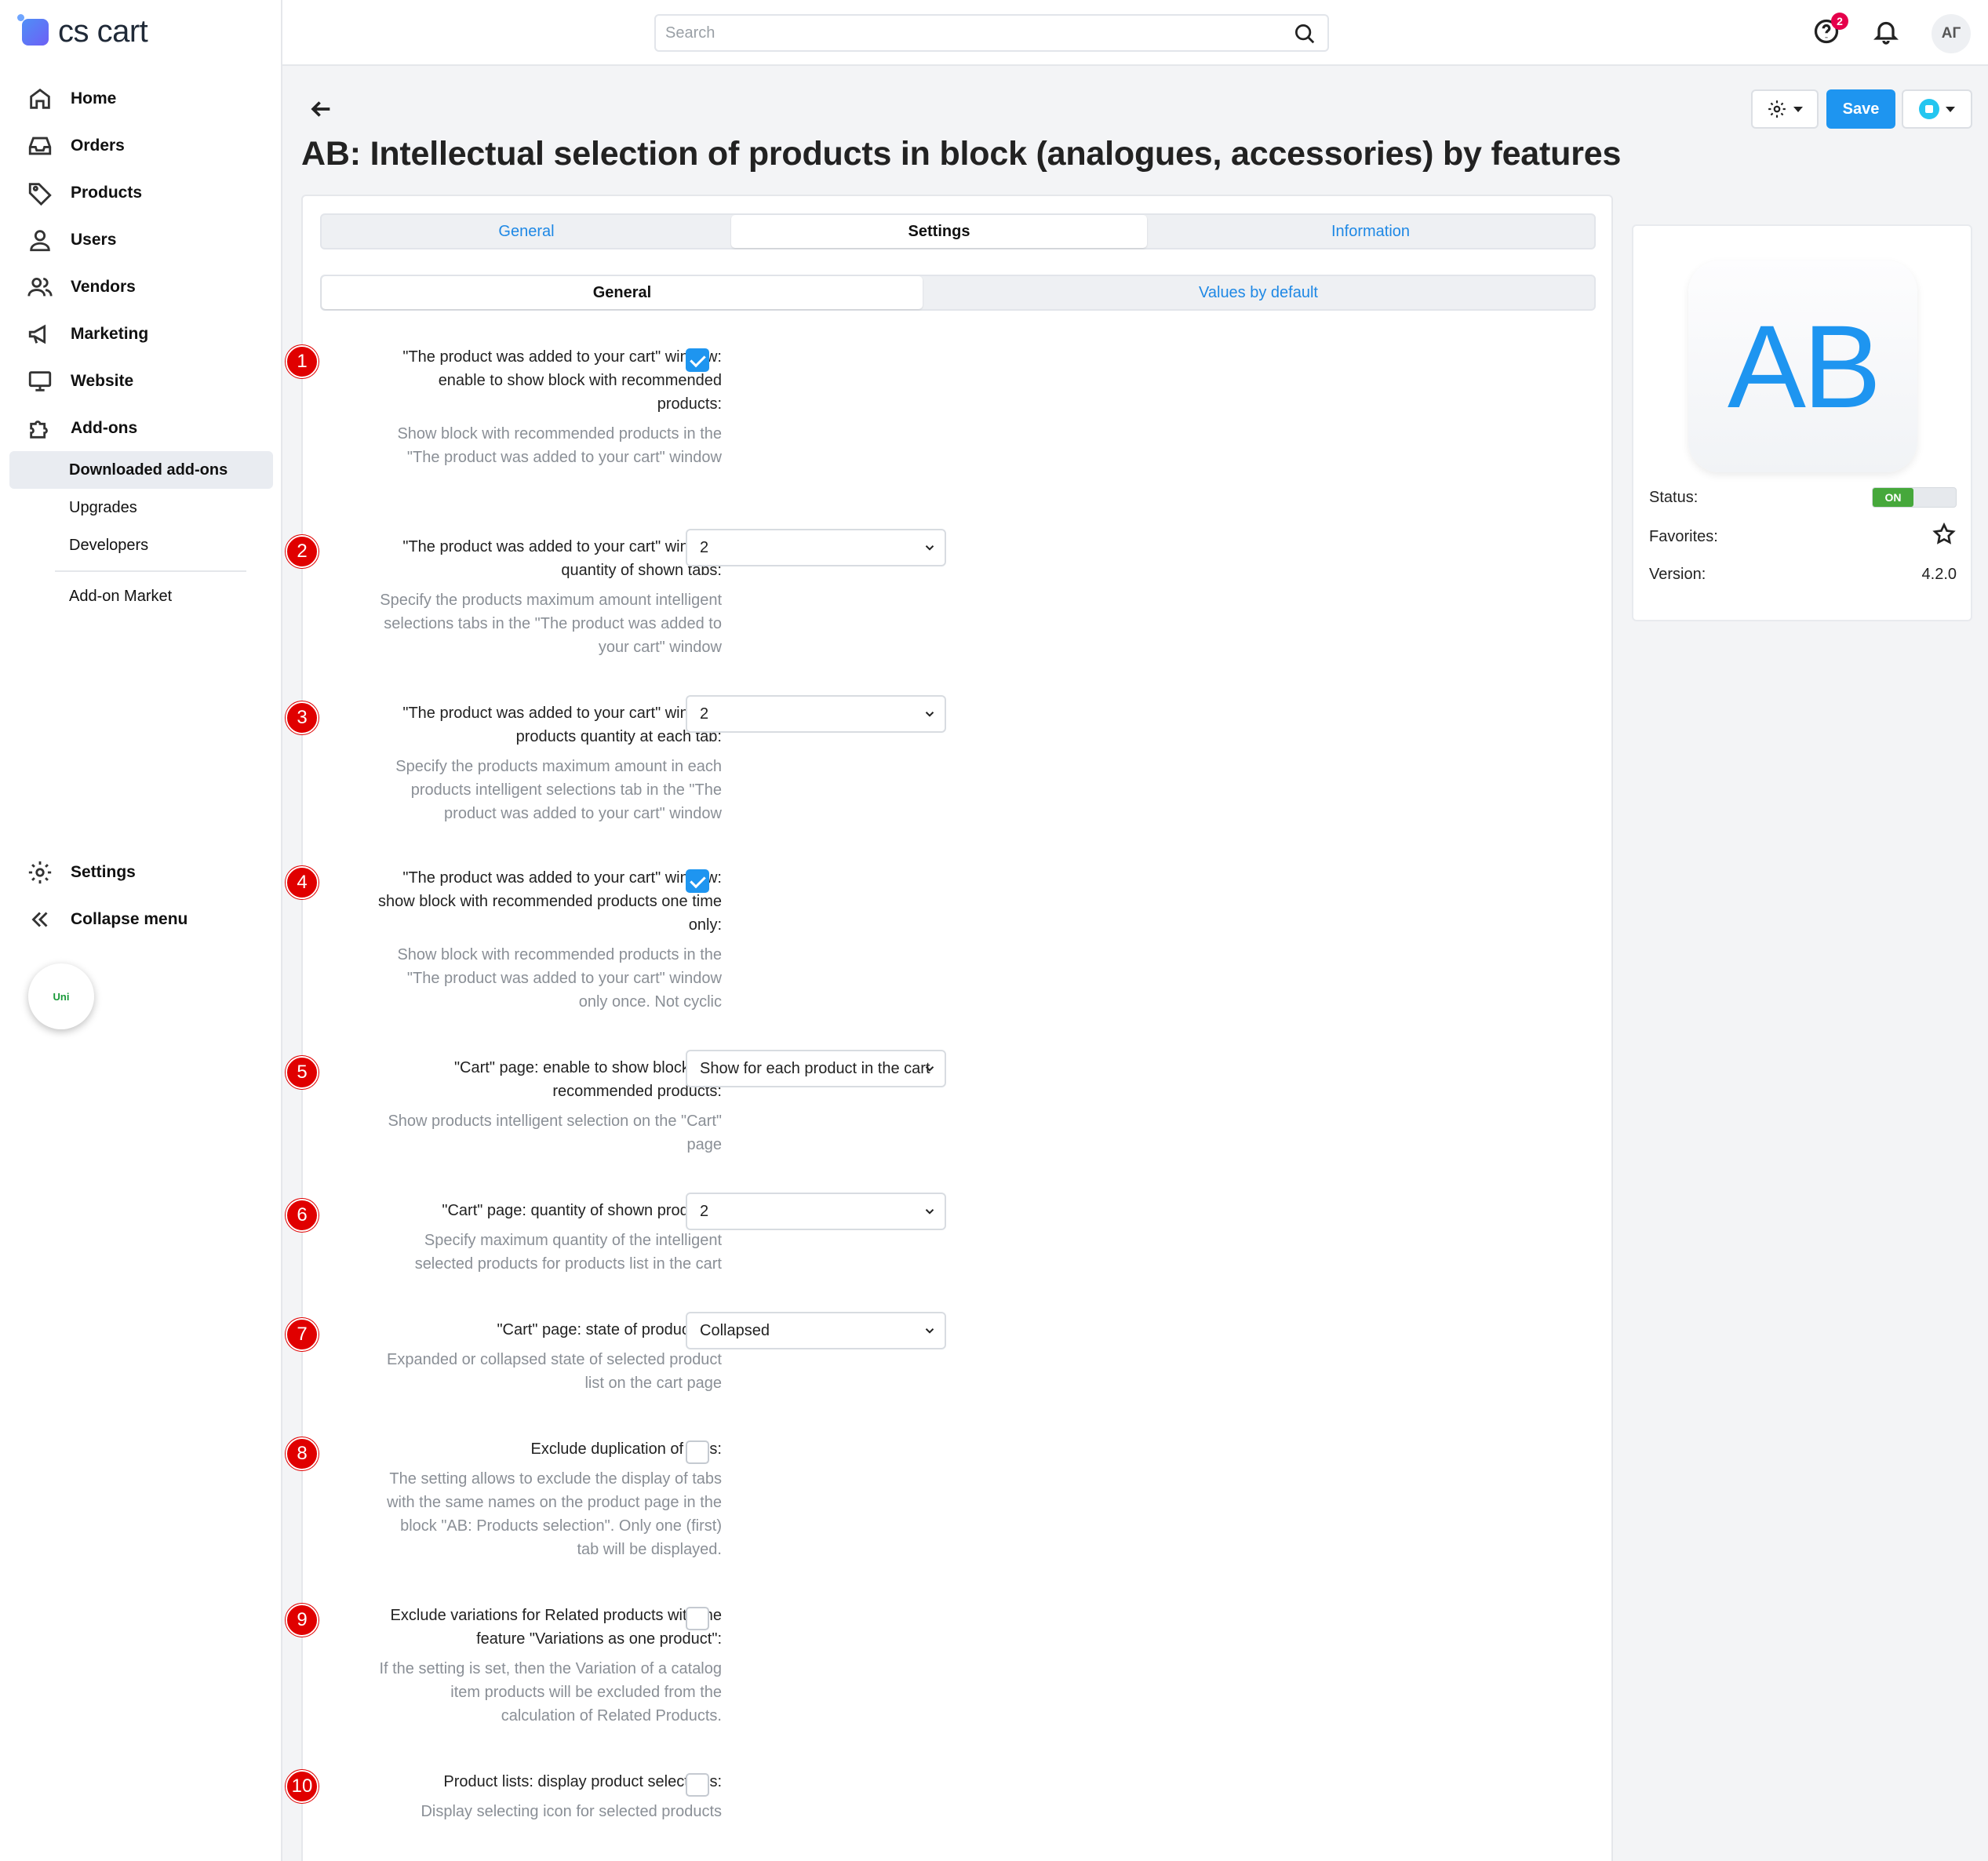  I want to click on marker-number: 4, so click(302, 882).